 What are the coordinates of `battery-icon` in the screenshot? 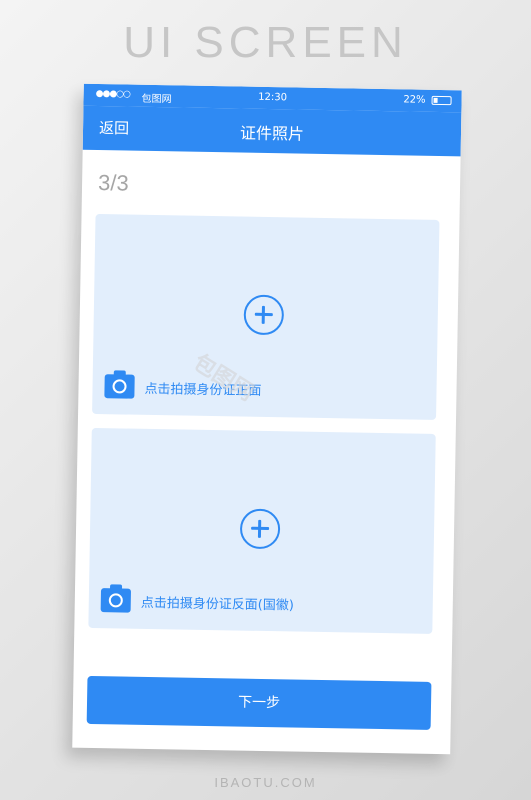 It's located at (441, 100).